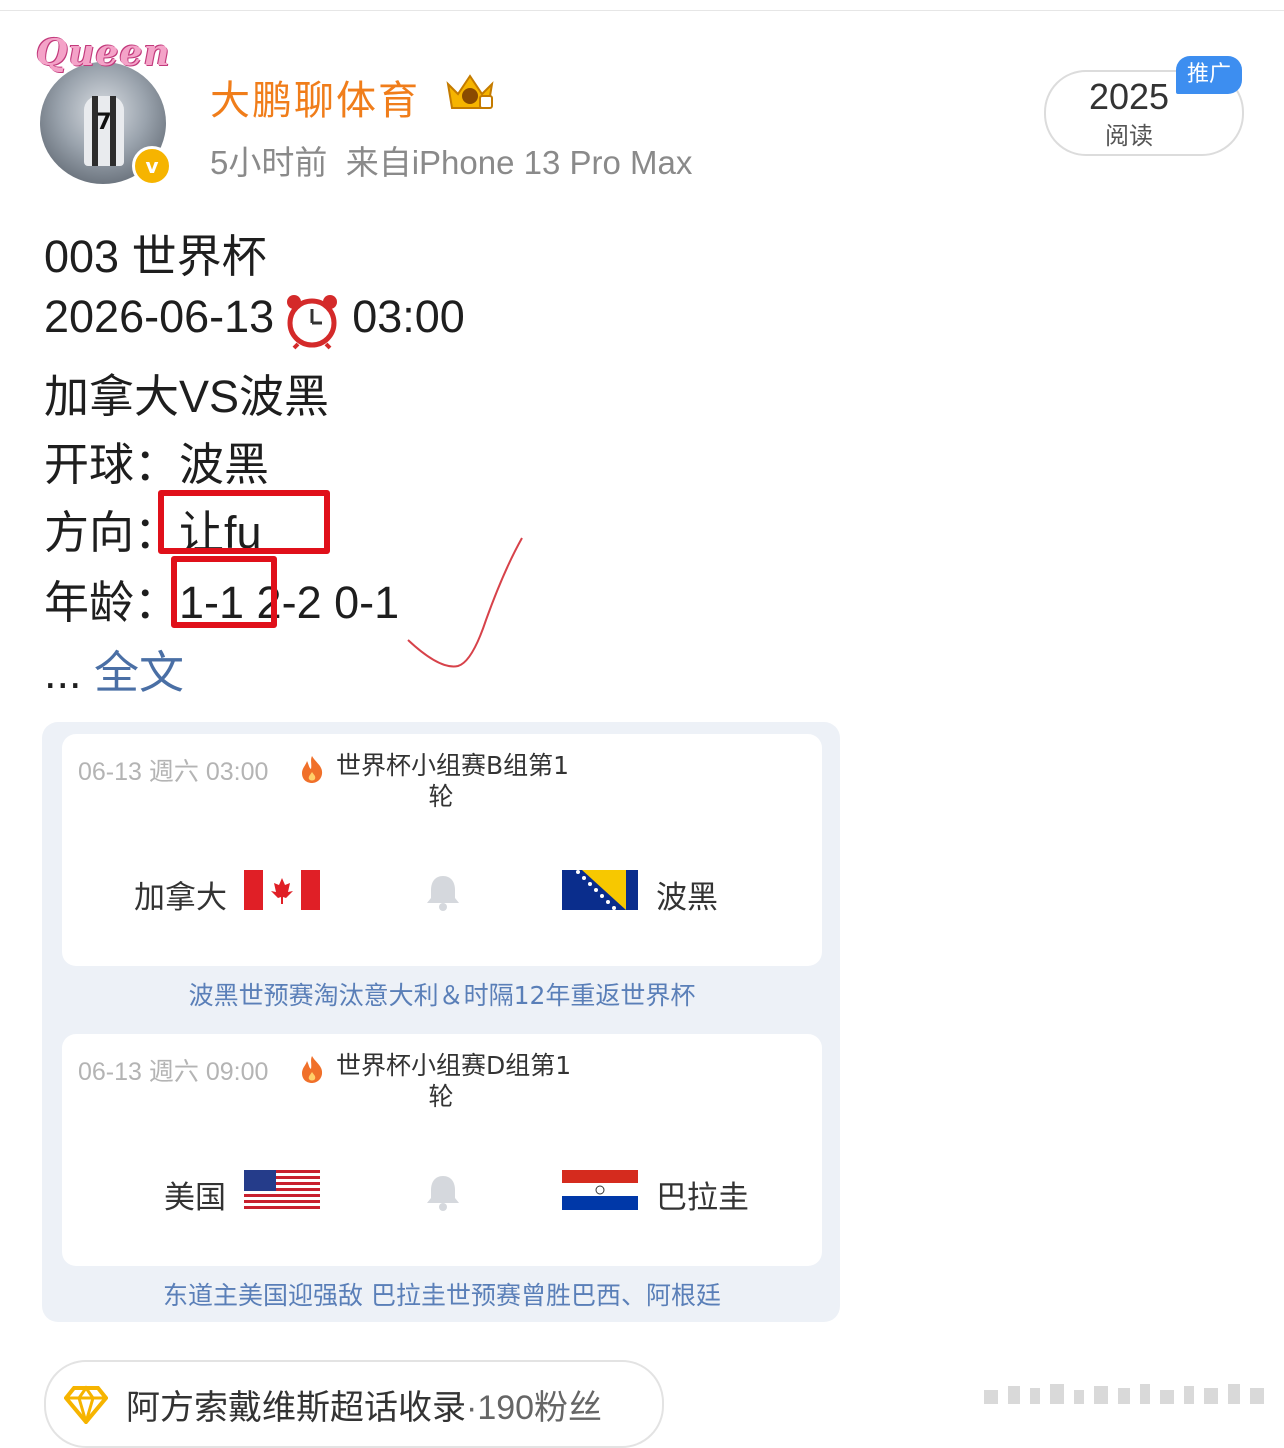 The height and width of the screenshot is (1448, 1284). I want to click on verified-badge-icon: v, so click(152, 166).